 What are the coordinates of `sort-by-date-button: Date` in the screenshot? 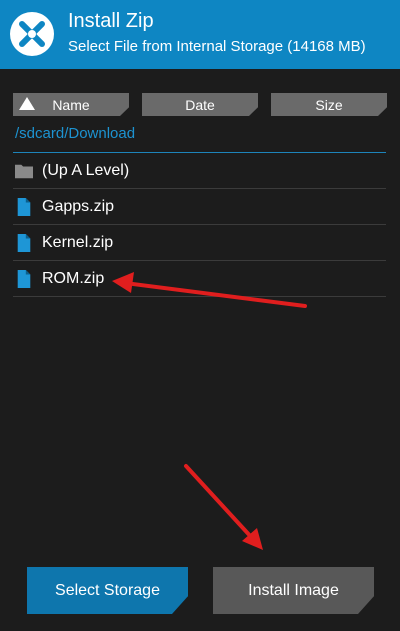 It's located at (200, 104).